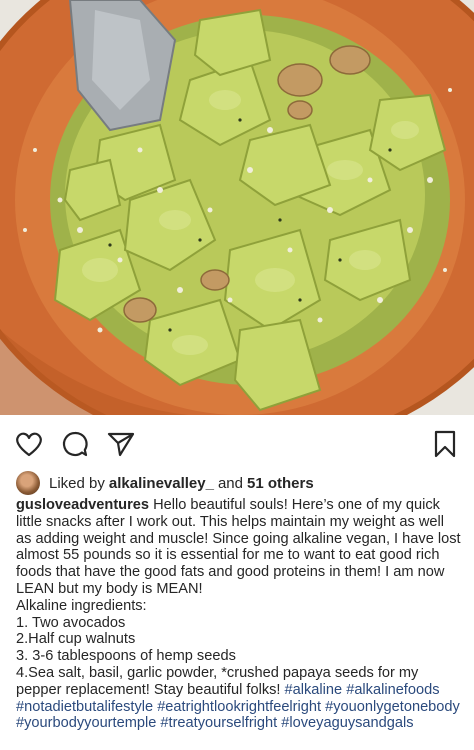  I want to click on avatar, so click(28, 483).